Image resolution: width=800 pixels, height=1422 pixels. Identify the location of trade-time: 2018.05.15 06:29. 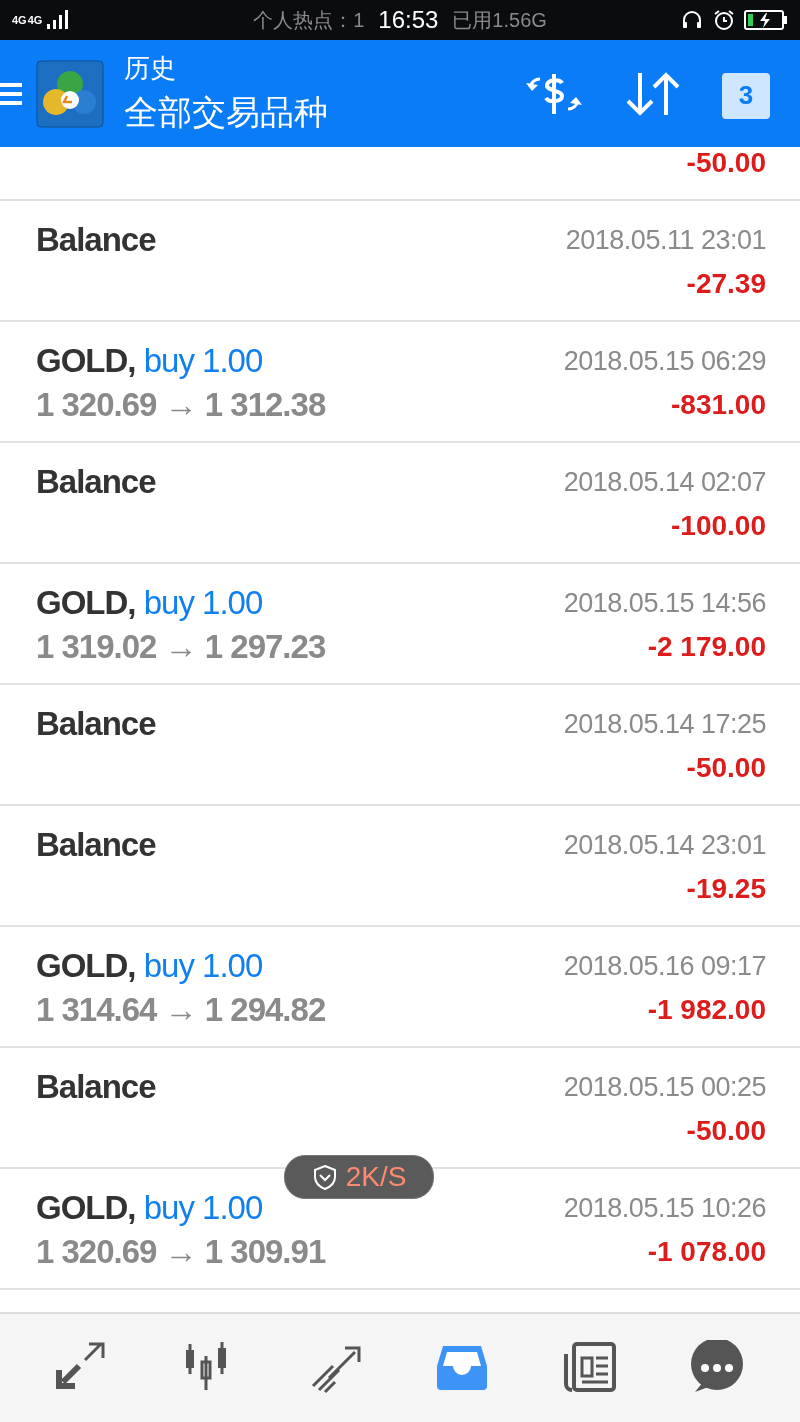
(664, 361).